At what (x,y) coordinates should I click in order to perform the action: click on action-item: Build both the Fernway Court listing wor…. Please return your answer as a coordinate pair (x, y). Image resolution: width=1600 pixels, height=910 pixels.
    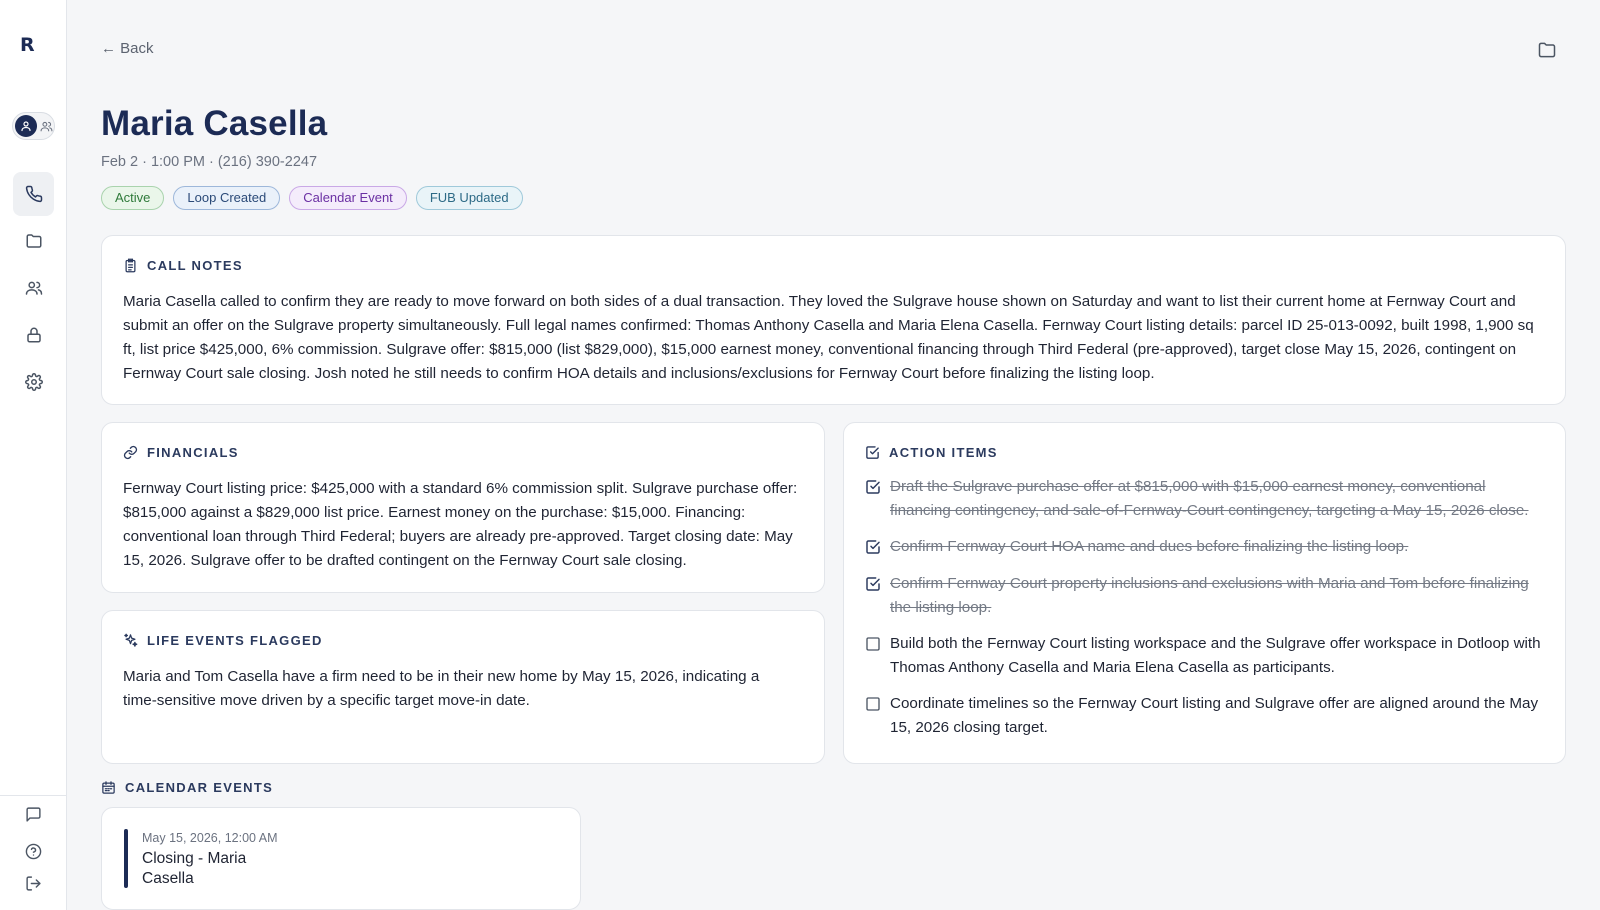
    Looking at the image, I should click on (1206, 656).